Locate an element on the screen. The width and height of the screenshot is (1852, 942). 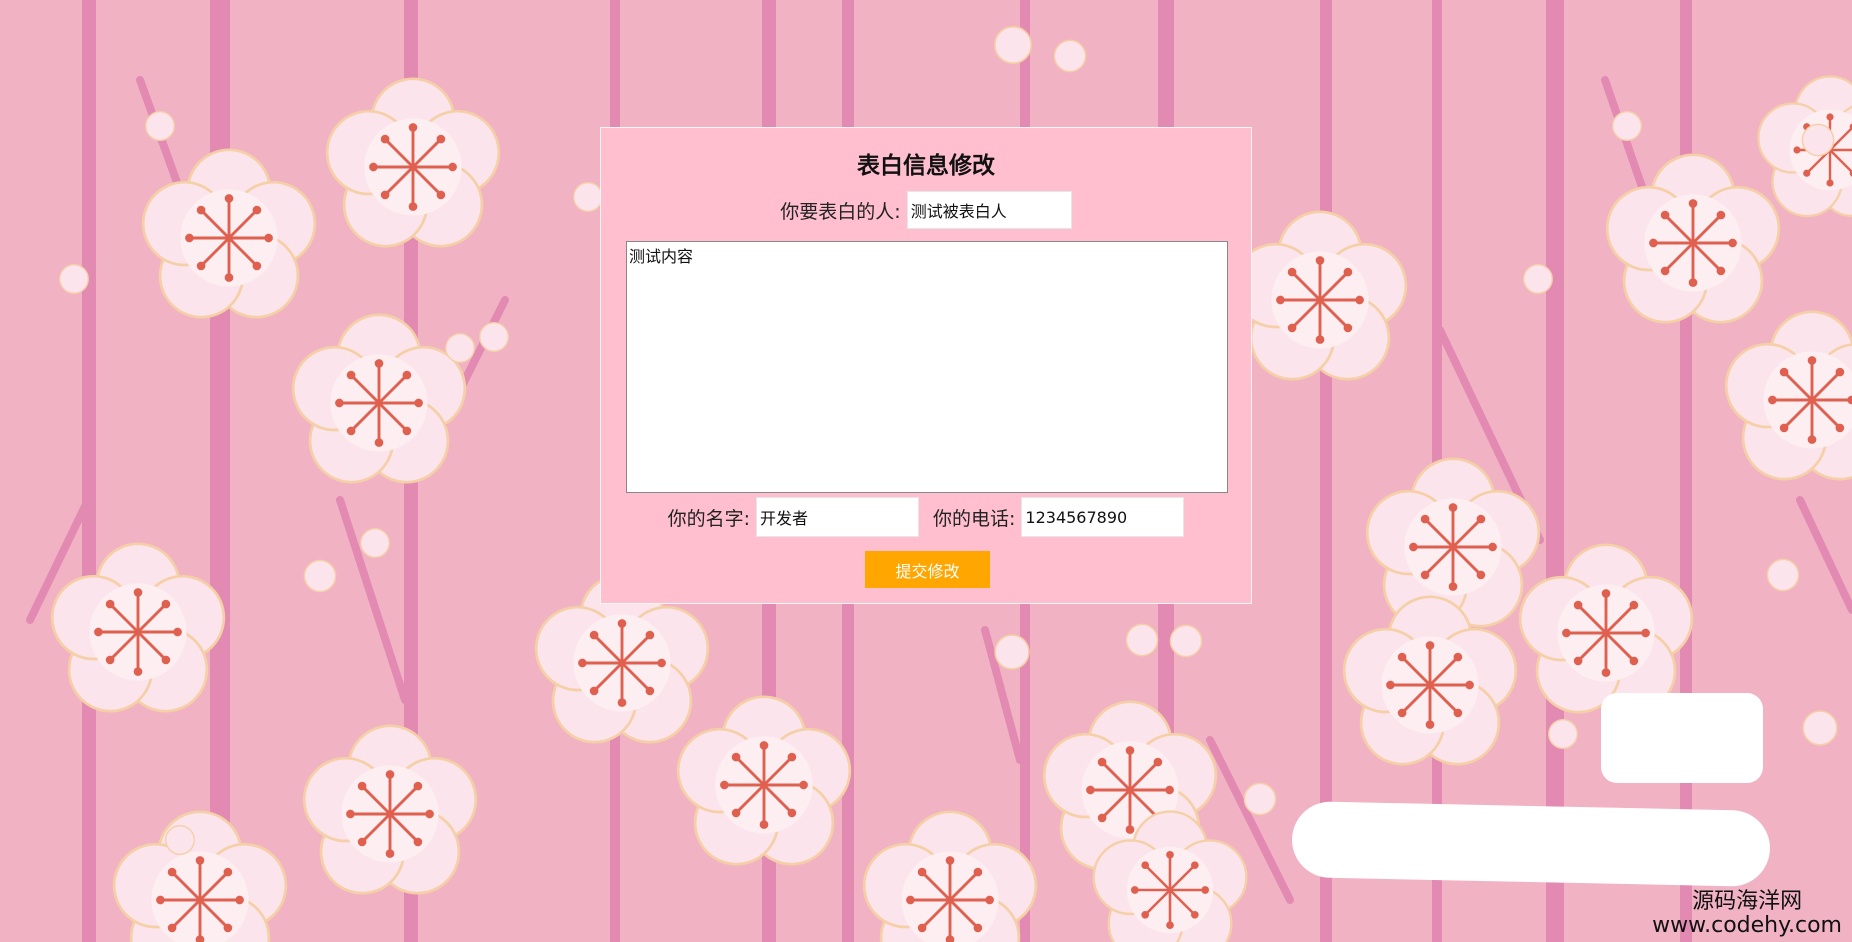
panel-title: 表白信息修改 is located at coordinates (926, 166).